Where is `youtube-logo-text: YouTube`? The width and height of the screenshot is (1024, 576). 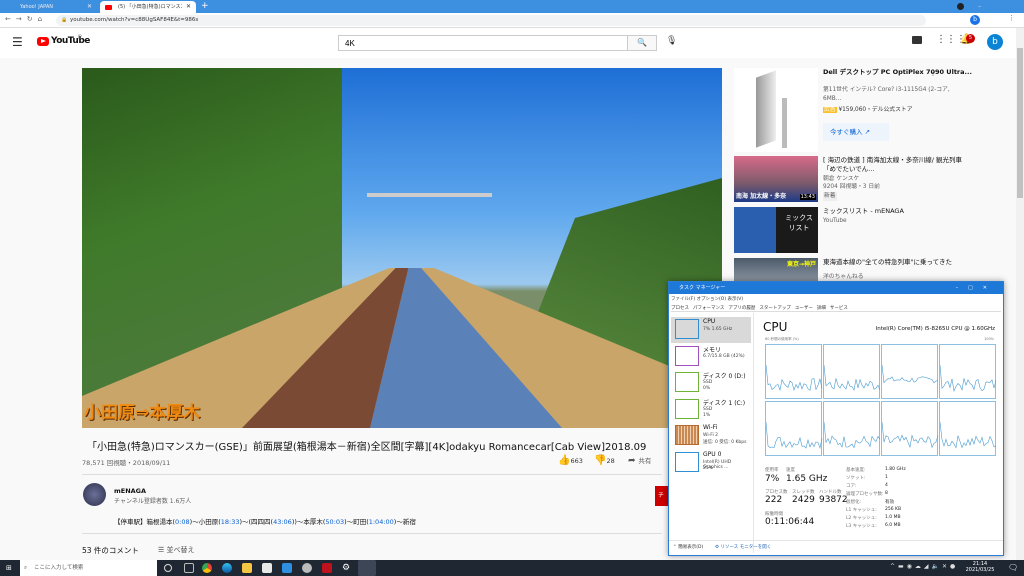
youtube-logo-text: YouTube is located at coordinates (70, 41).